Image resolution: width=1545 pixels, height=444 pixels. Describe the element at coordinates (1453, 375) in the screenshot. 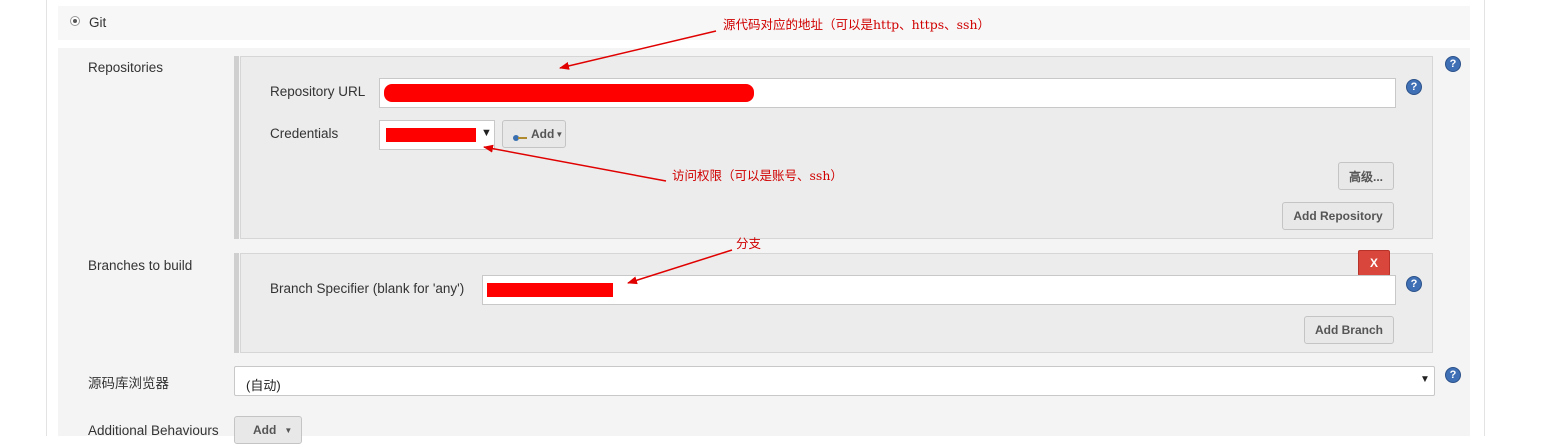

I see `repository-browser-help-icon: ?` at that location.